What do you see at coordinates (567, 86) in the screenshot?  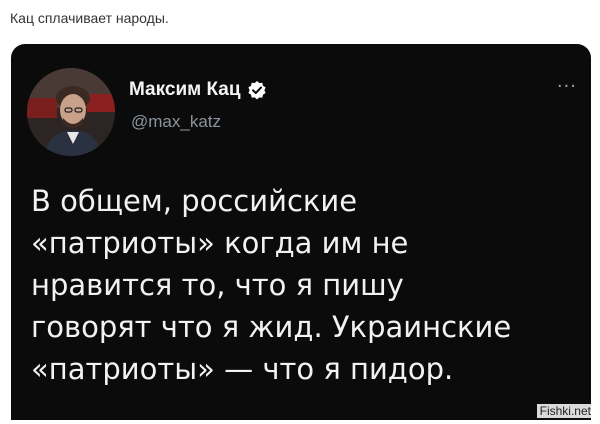 I see `more-options-icon: ···` at bounding box center [567, 86].